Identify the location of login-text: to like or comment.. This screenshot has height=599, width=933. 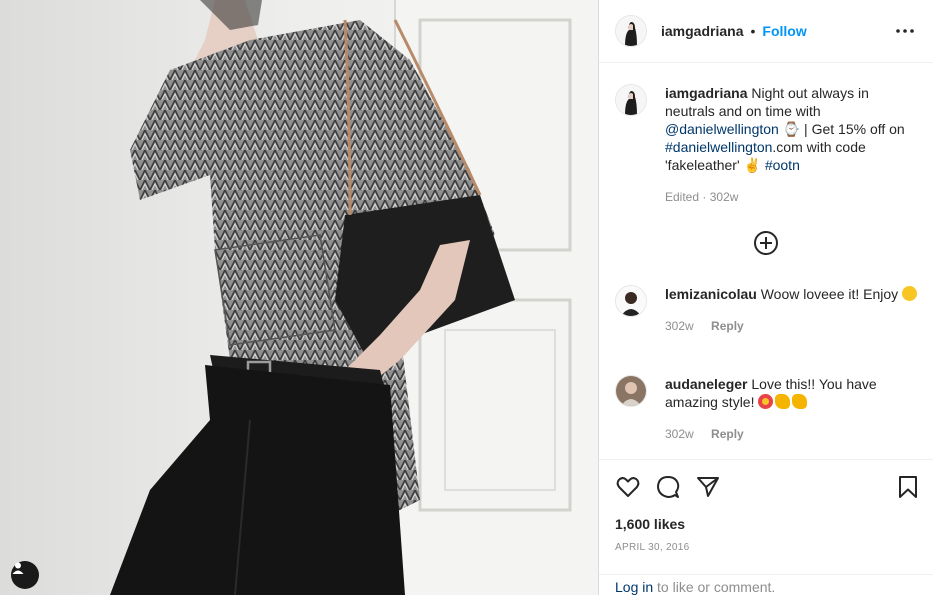
(714, 587).